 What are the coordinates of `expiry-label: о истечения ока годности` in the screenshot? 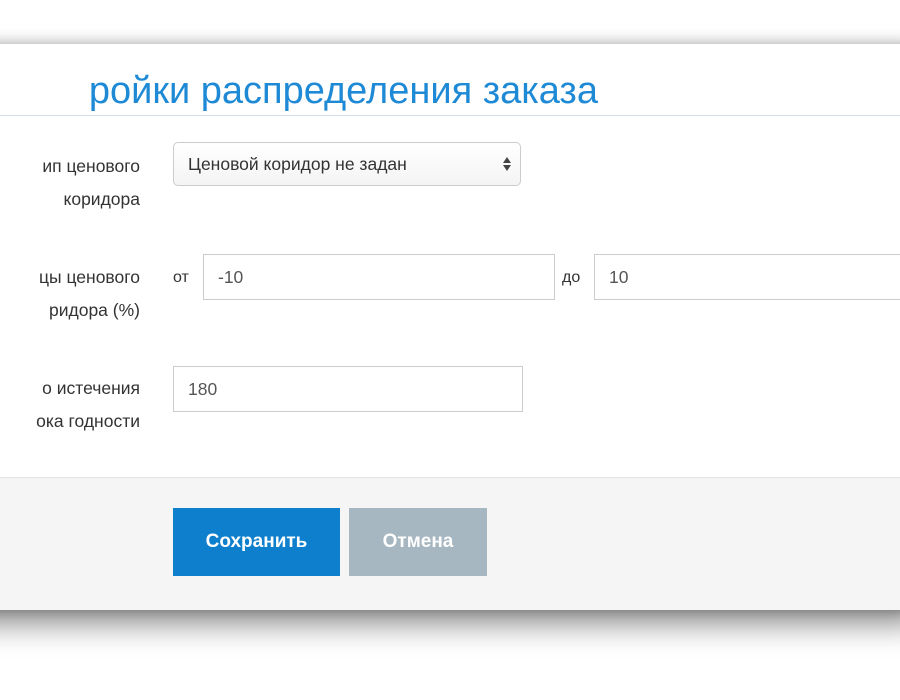 It's located at (70, 405).